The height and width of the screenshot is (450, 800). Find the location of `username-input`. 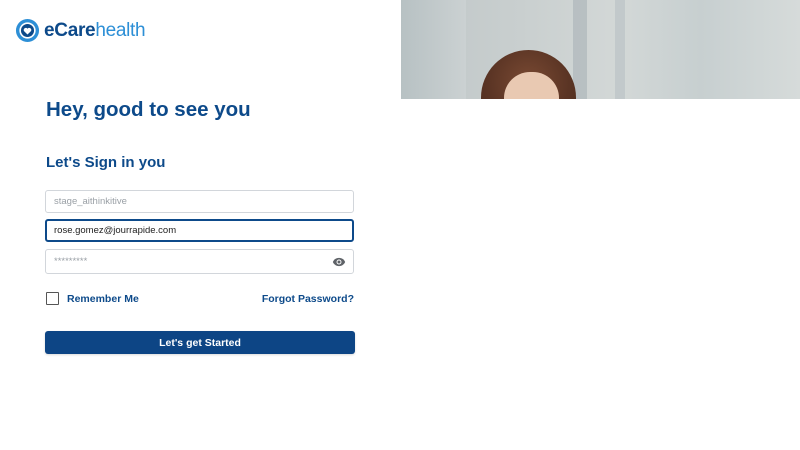

username-input is located at coordinates (199, 201).